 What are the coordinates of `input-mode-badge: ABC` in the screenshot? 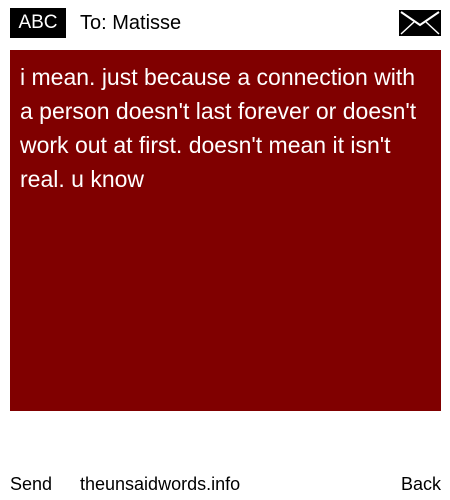 It's located at (38, 23).